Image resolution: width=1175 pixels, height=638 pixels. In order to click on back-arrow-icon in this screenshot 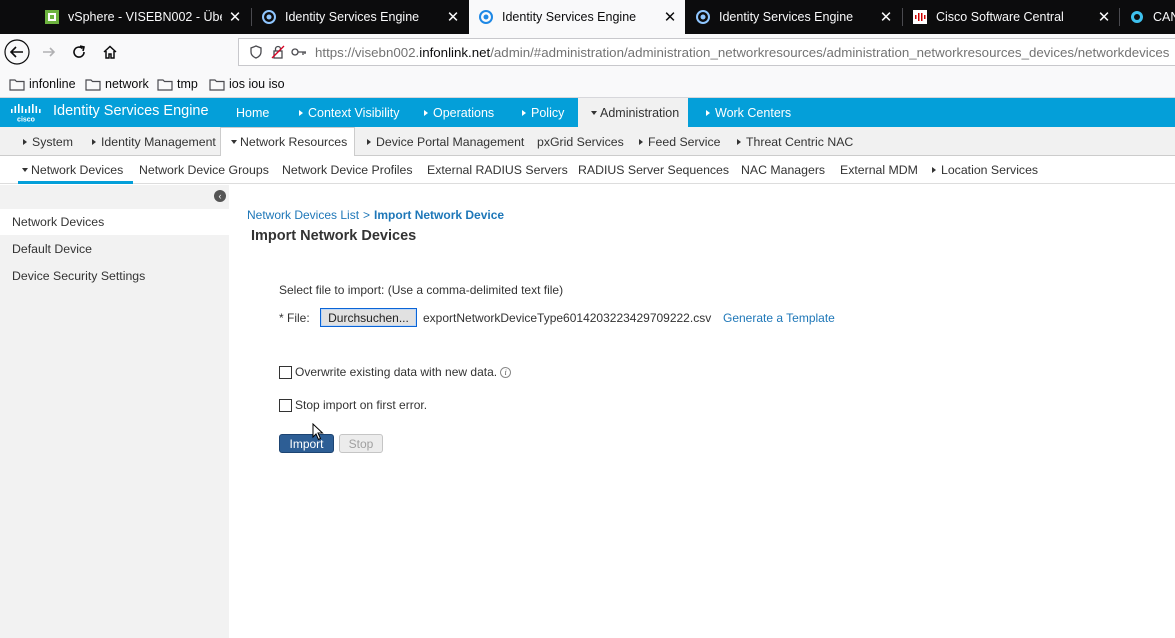, I will do `click(17, 52)`.